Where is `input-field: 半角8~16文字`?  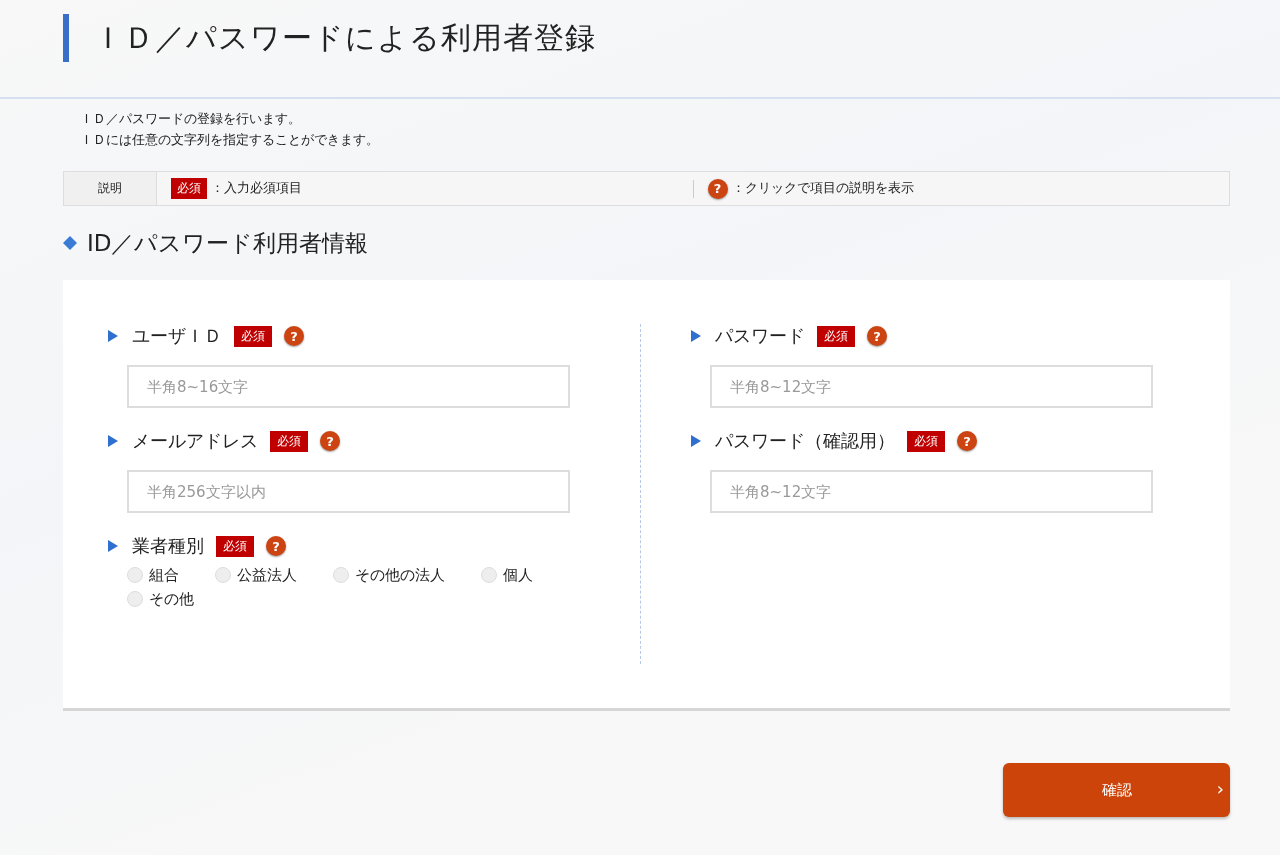
input-field: 半角8~16文字 is located at coordinates (348, 386).